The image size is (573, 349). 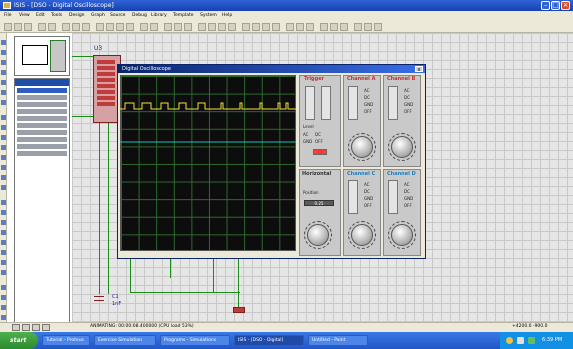 What do you see at coordinates (3, 167) in the screenshot?
I see `voltage-probe-icon` at bounding box center [3, 167].